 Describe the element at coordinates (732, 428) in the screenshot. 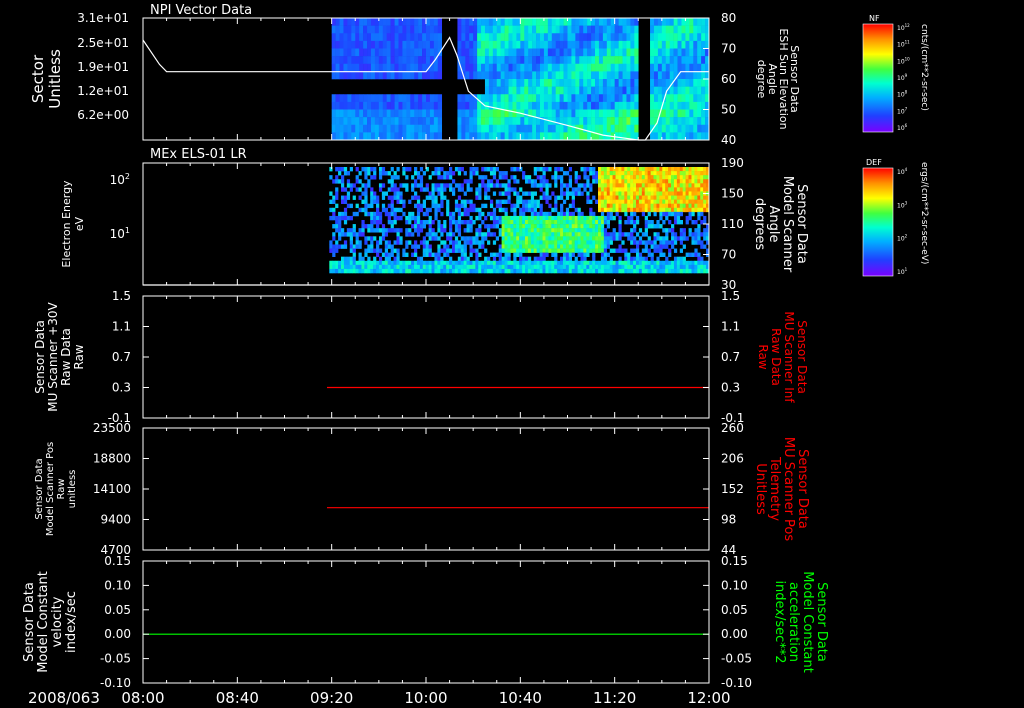

I see `right-y-tick-label: 260` at that location.